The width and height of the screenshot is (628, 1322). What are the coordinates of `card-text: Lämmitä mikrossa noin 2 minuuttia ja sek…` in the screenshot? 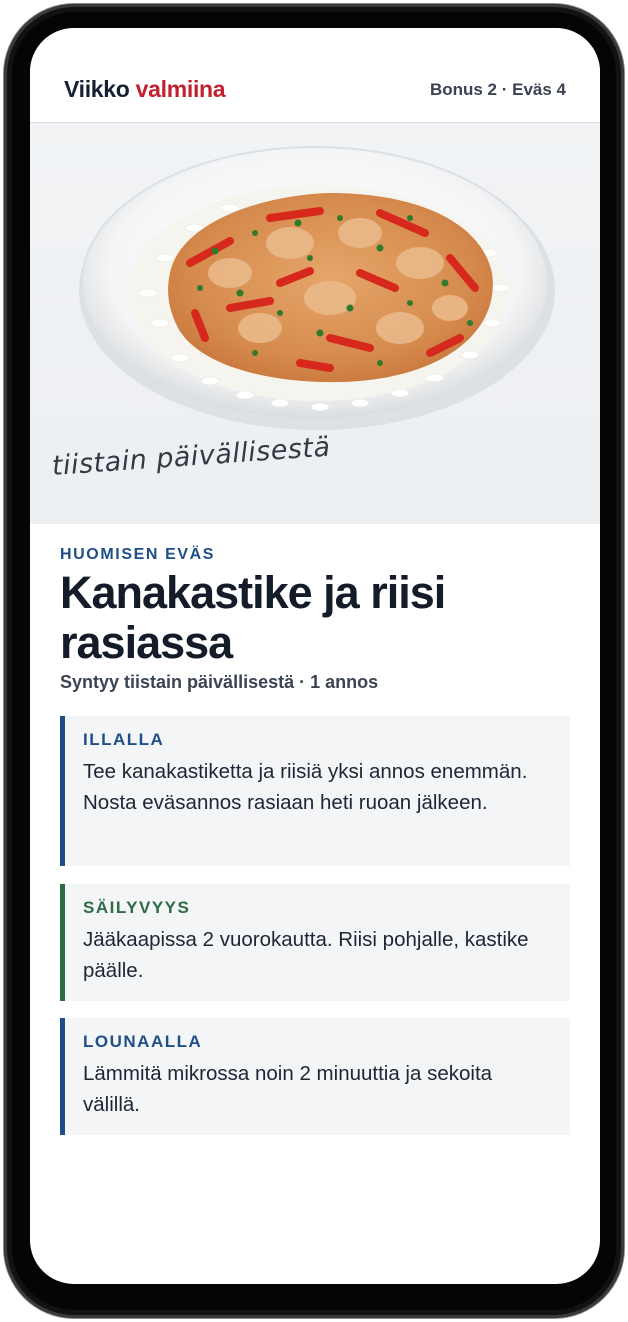 It's located at (288, 1089).